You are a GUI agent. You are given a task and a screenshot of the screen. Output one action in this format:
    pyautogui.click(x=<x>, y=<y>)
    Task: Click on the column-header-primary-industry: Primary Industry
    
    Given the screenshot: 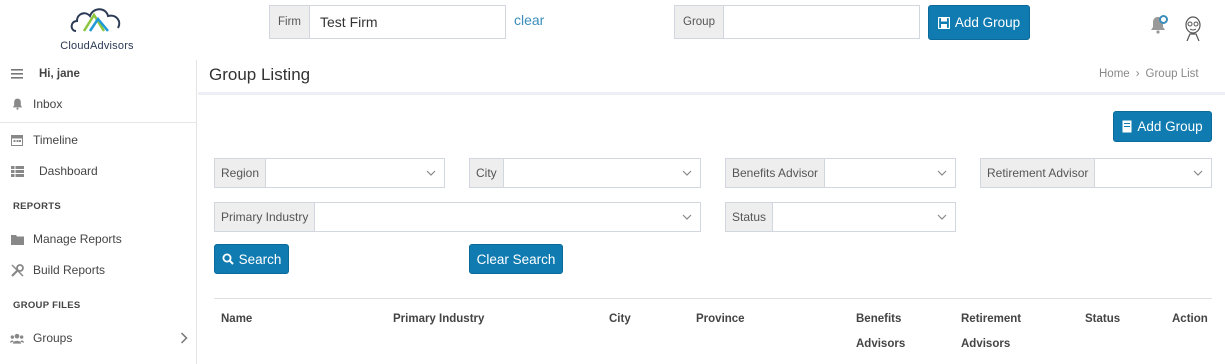 What is the action you would take?
    pyautogui.click(x=438, y=319)
    